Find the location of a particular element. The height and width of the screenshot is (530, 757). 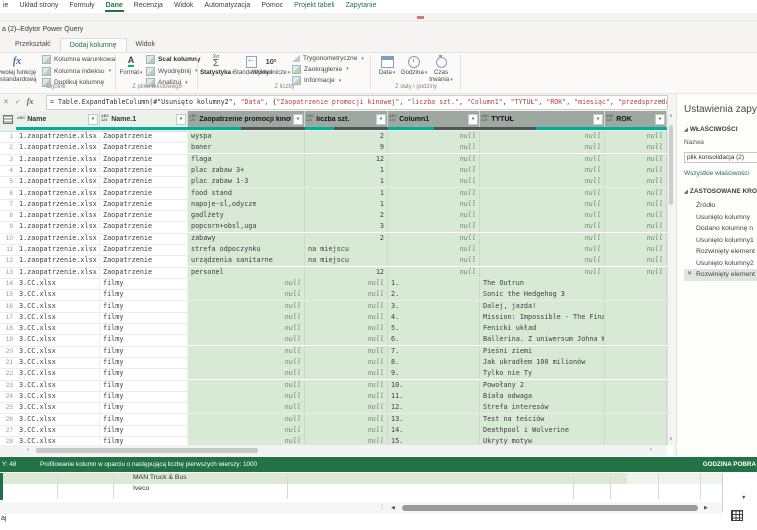

grid-cell: popcorn+obsĺ,uga is located at coordinates (246, 227).